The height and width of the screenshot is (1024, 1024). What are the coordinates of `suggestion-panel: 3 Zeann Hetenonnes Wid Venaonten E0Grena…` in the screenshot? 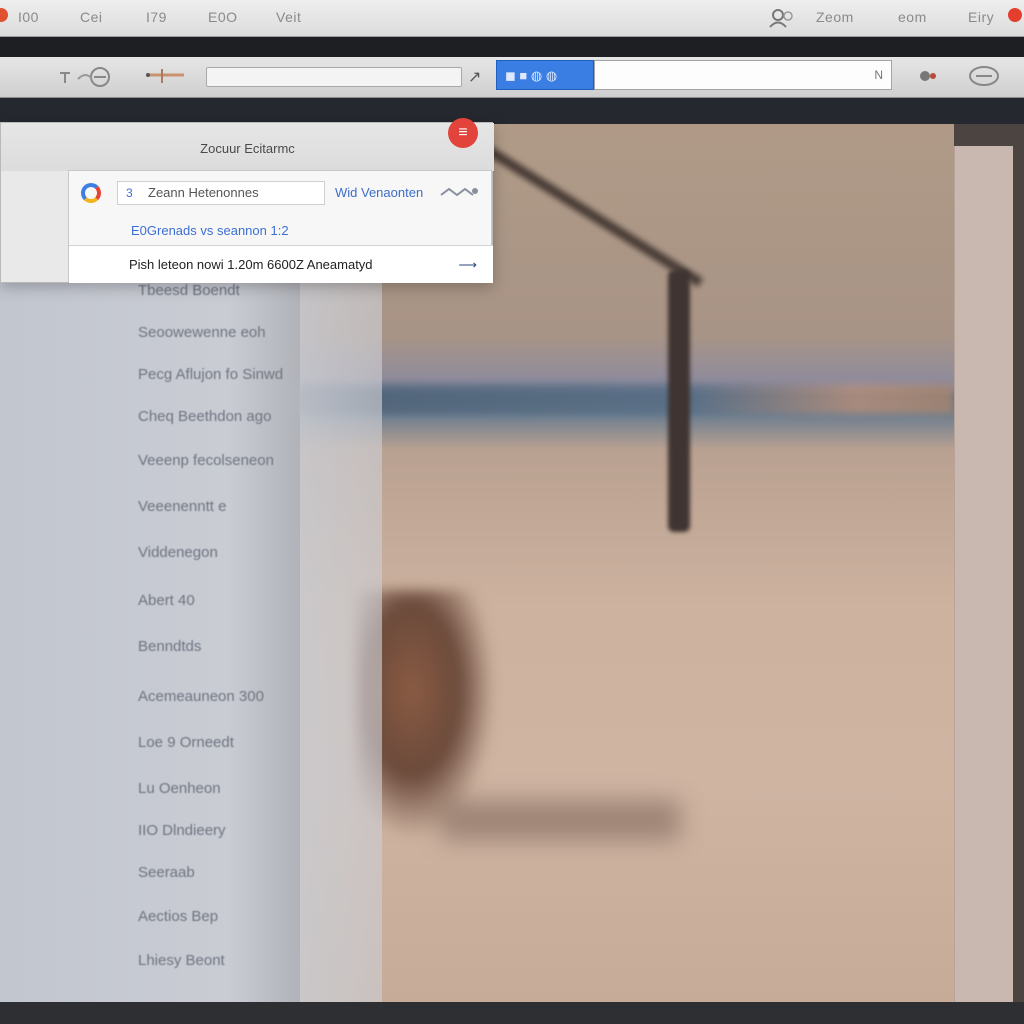 It's located at (280, 226).